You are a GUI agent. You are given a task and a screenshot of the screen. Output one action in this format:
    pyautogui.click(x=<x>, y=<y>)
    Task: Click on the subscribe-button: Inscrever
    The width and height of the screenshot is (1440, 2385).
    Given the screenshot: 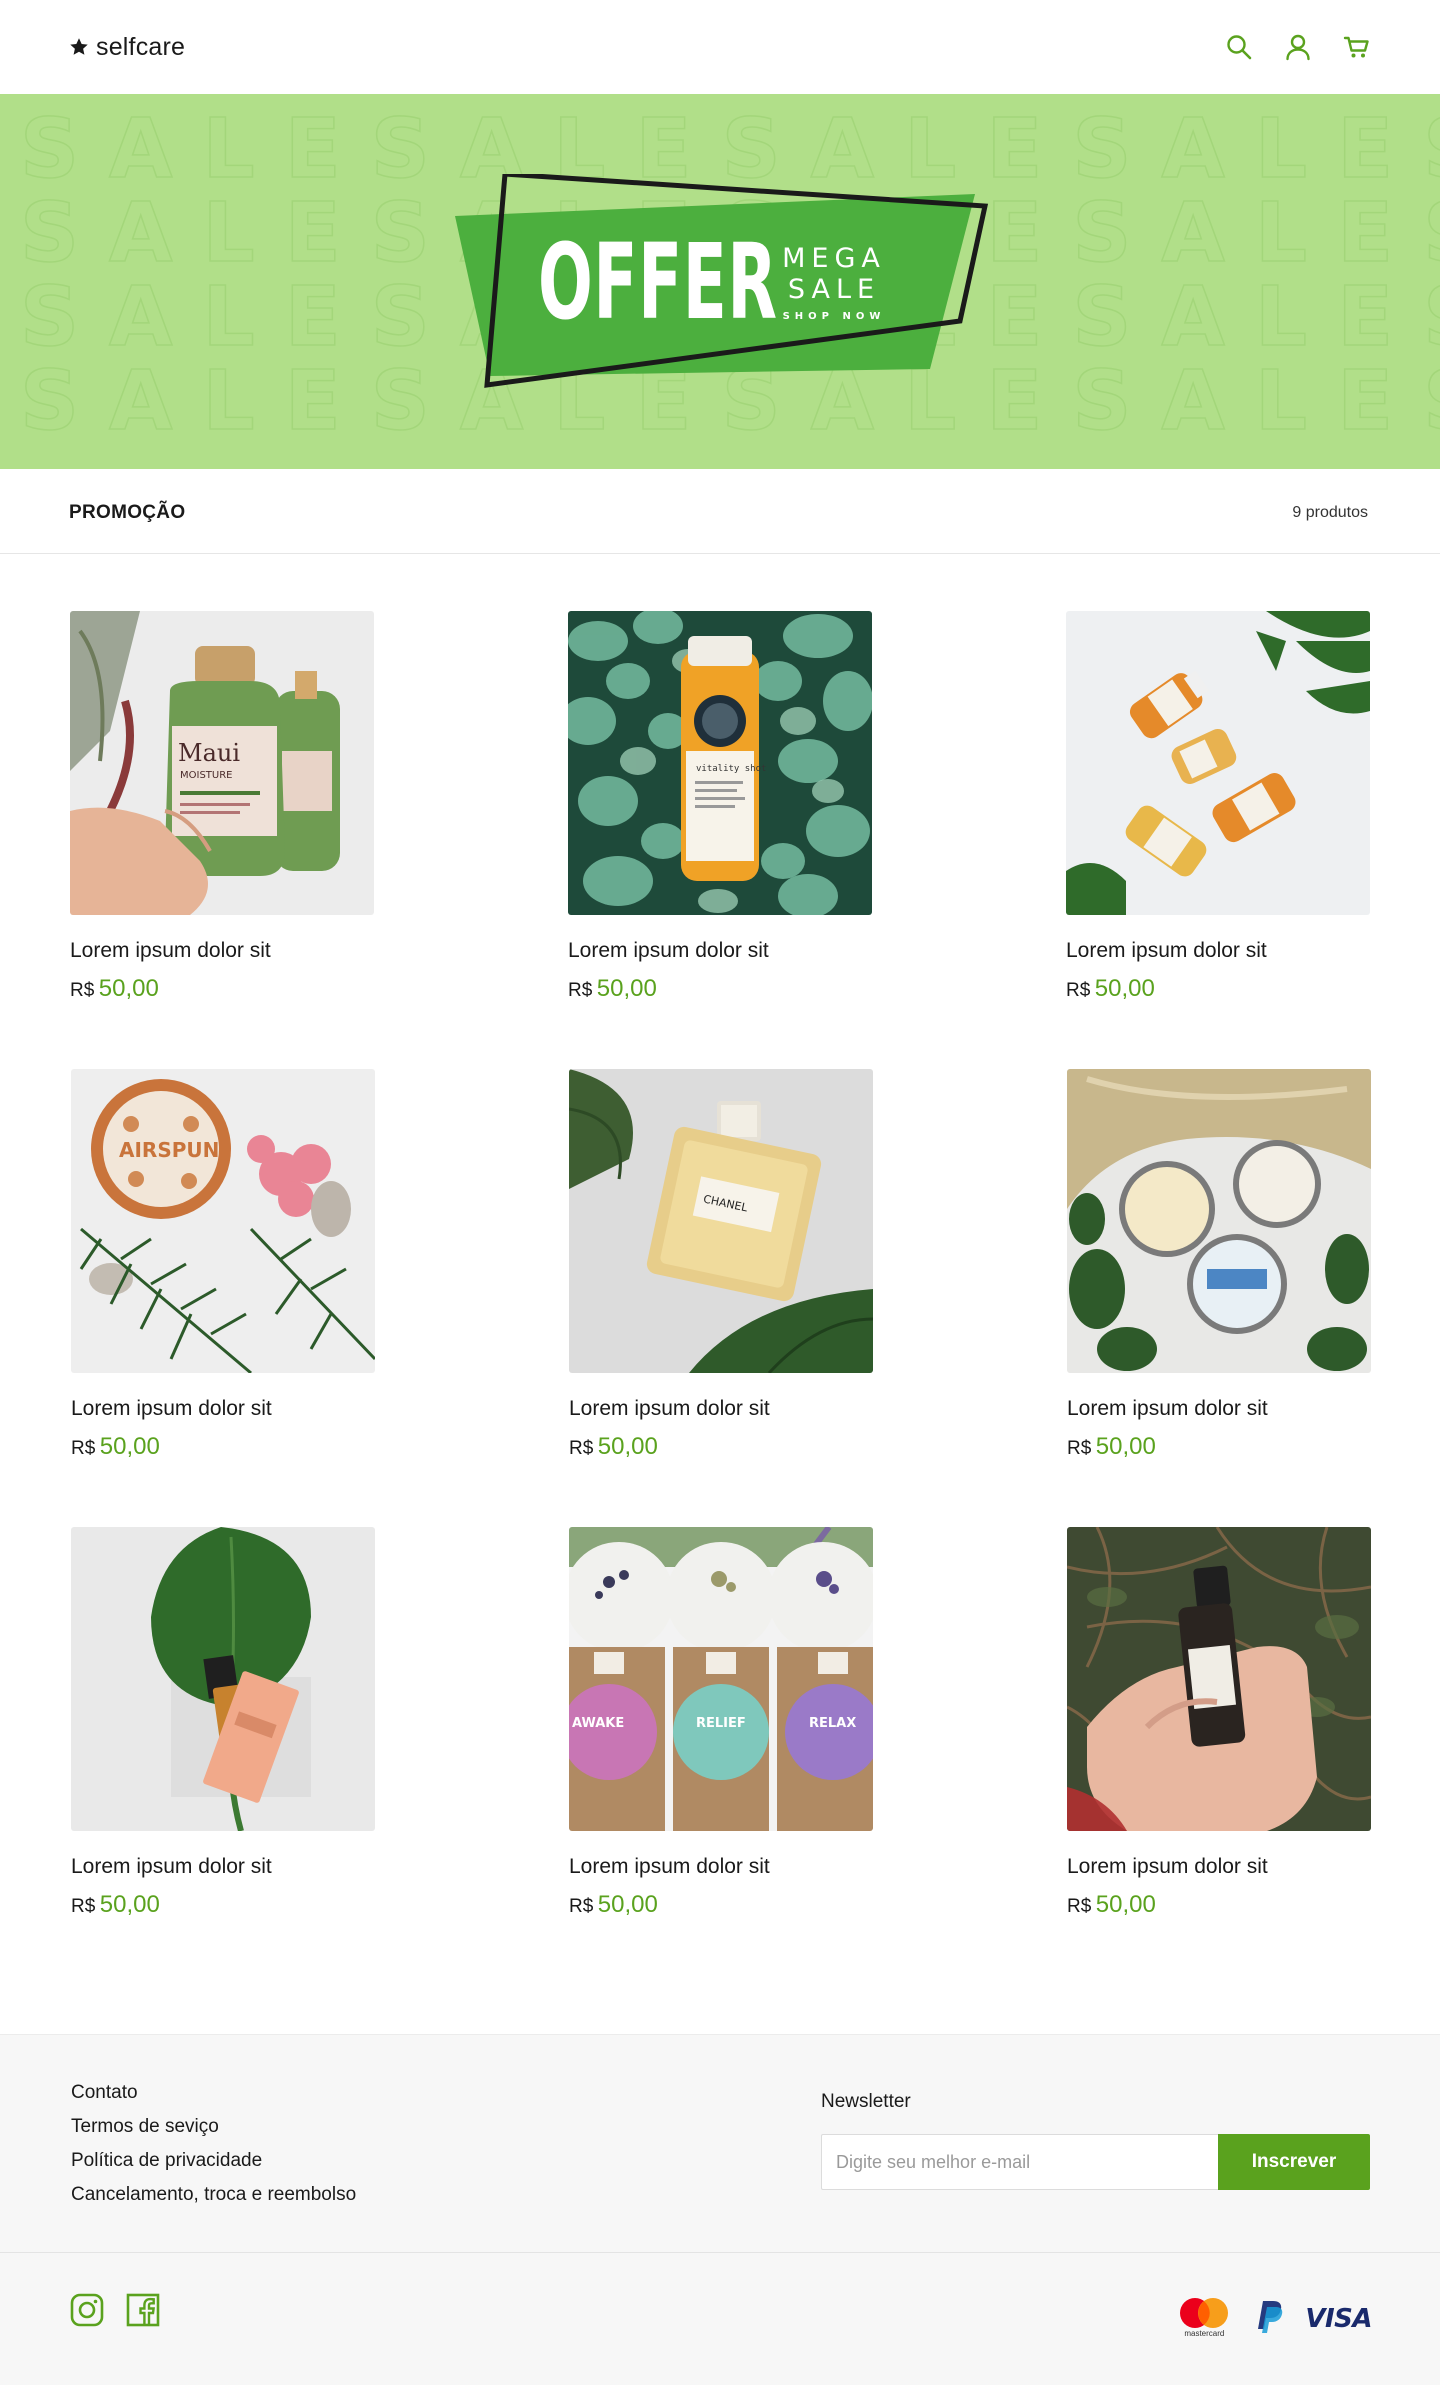 What is the action you would take?
    pyautogui.click(x=1294, y=2162)
    